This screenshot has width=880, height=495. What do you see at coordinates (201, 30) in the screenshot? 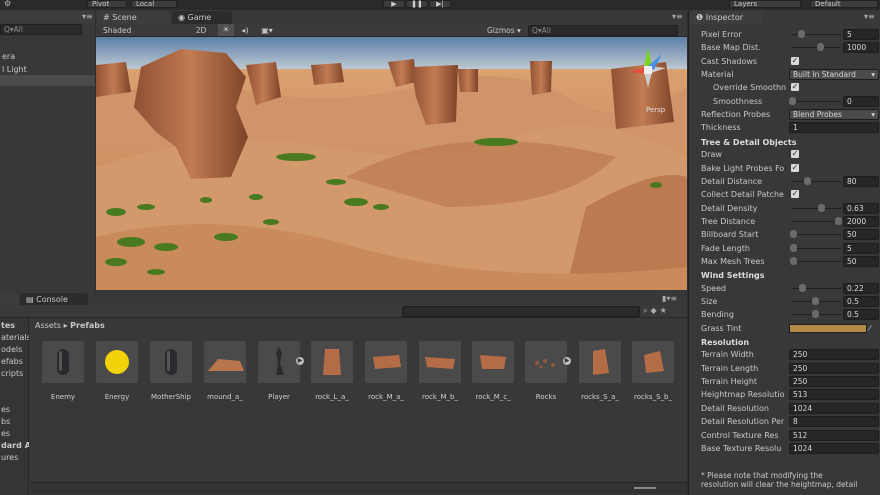
I see `2d-toggle: 2D` at bounding box center [201, 30].